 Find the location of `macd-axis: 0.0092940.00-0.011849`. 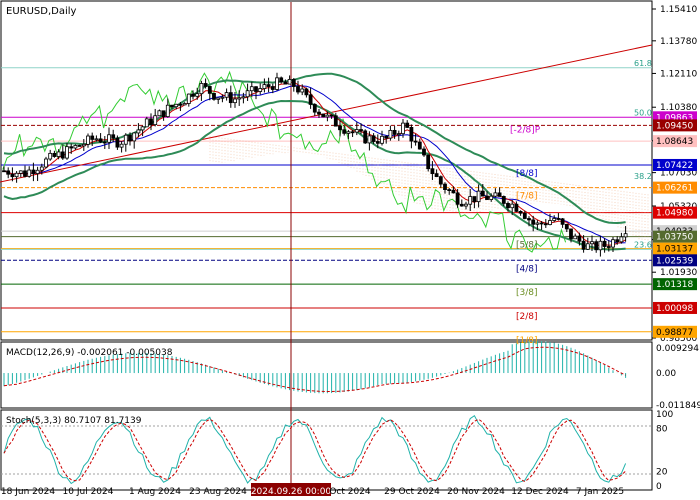

macd-axis: 0.0092940.00-0.011849 is located at coordinates (678, 377).